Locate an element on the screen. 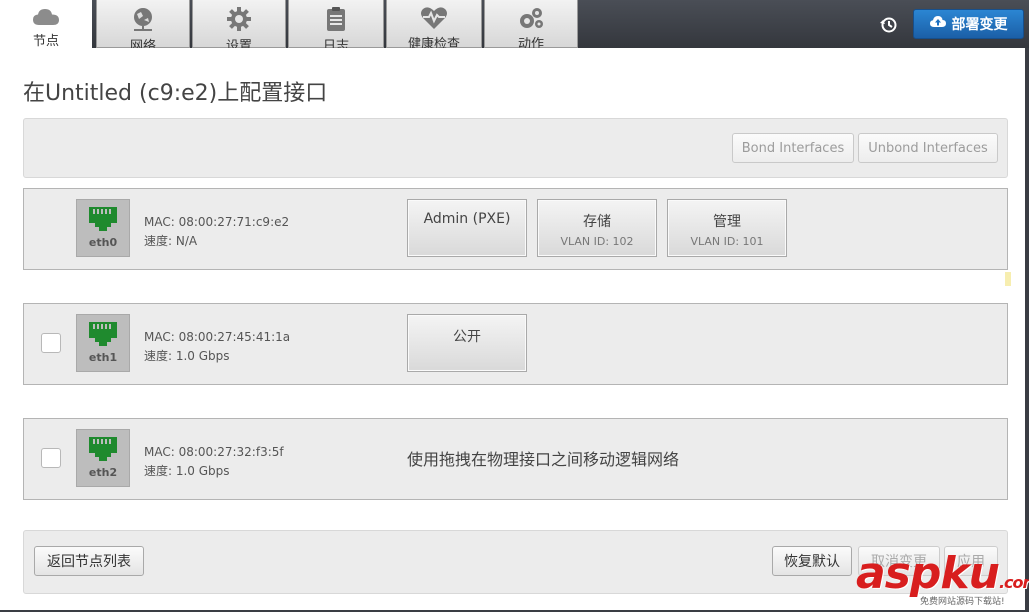 This screenshot has height=612, width=1029. tab-logs: 日志 is located at coordinates (336, 27).